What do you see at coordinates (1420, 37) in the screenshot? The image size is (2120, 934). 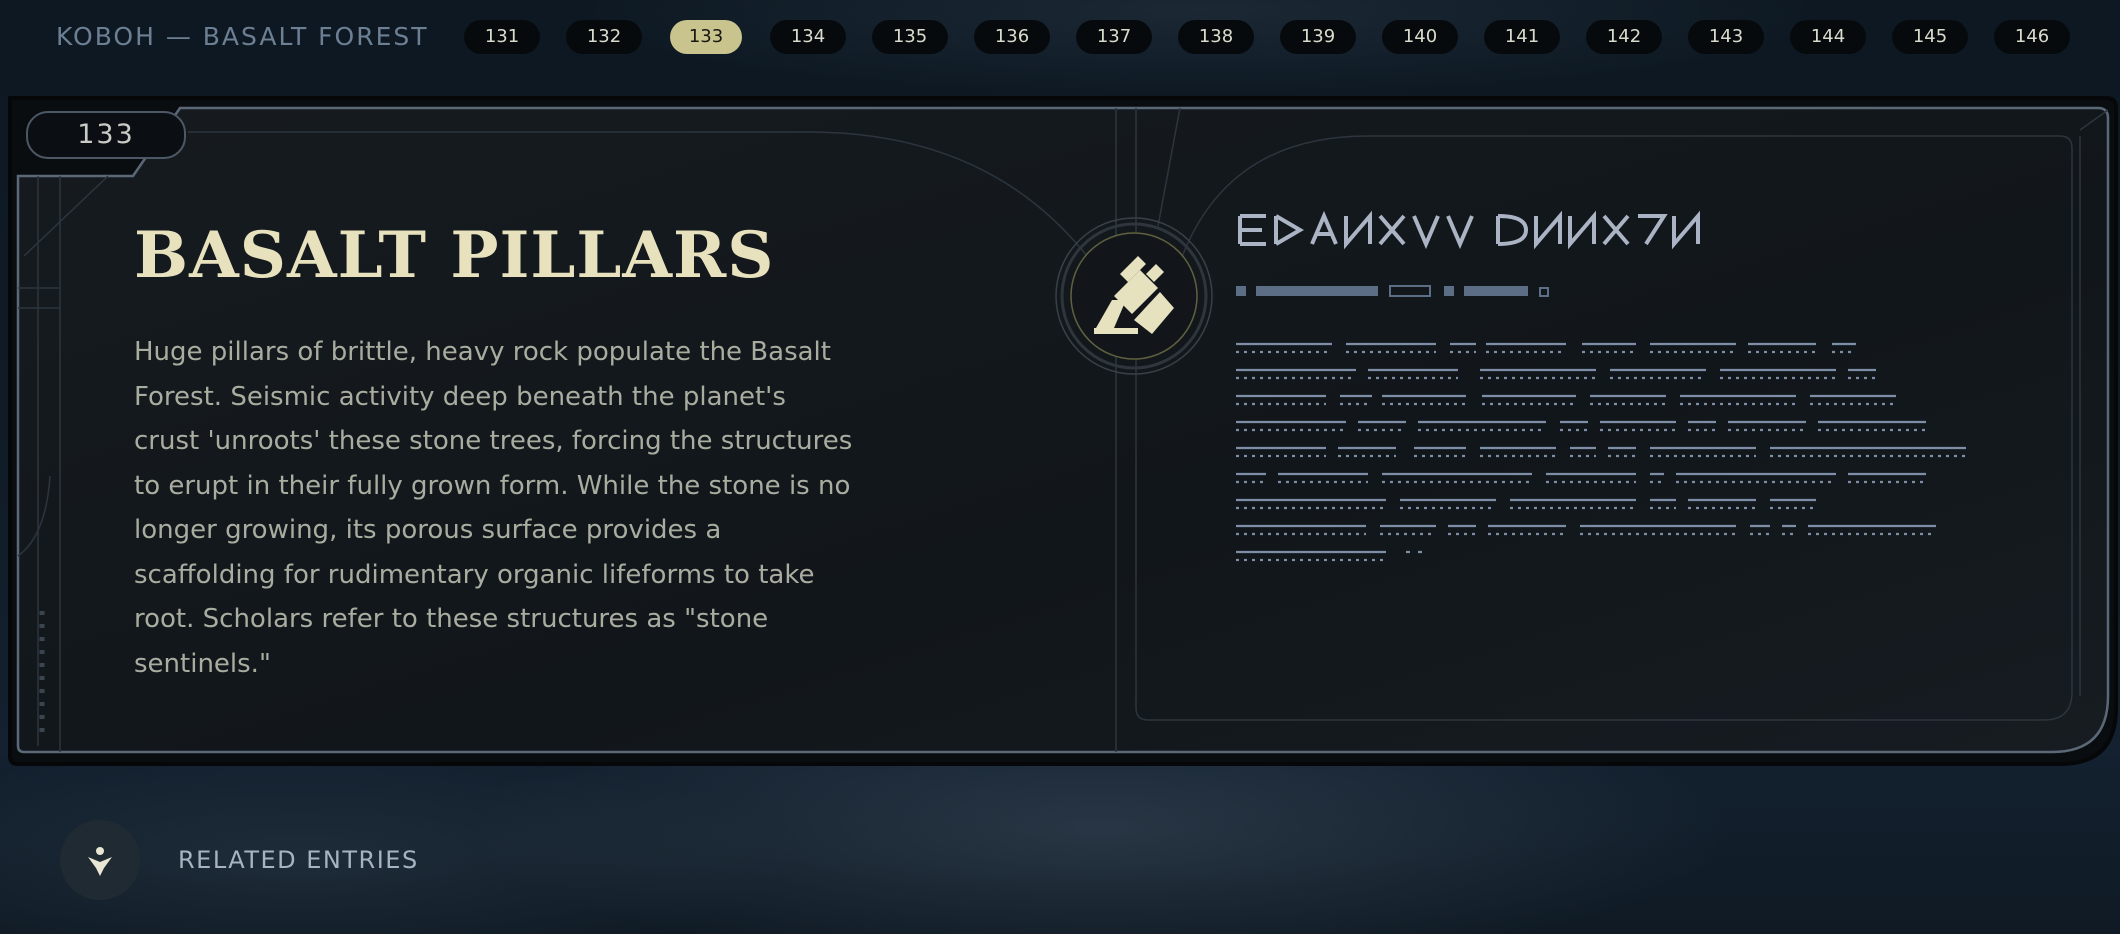 I see `page-pill-140: 140` at bounding box center [1420, 37].